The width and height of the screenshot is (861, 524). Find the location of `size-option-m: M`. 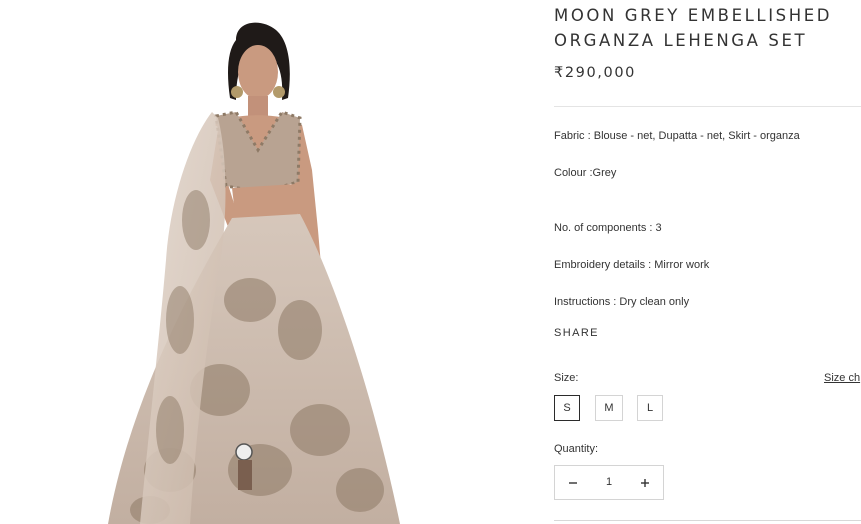

size-option-m: M is located at coordinates (609, 408).